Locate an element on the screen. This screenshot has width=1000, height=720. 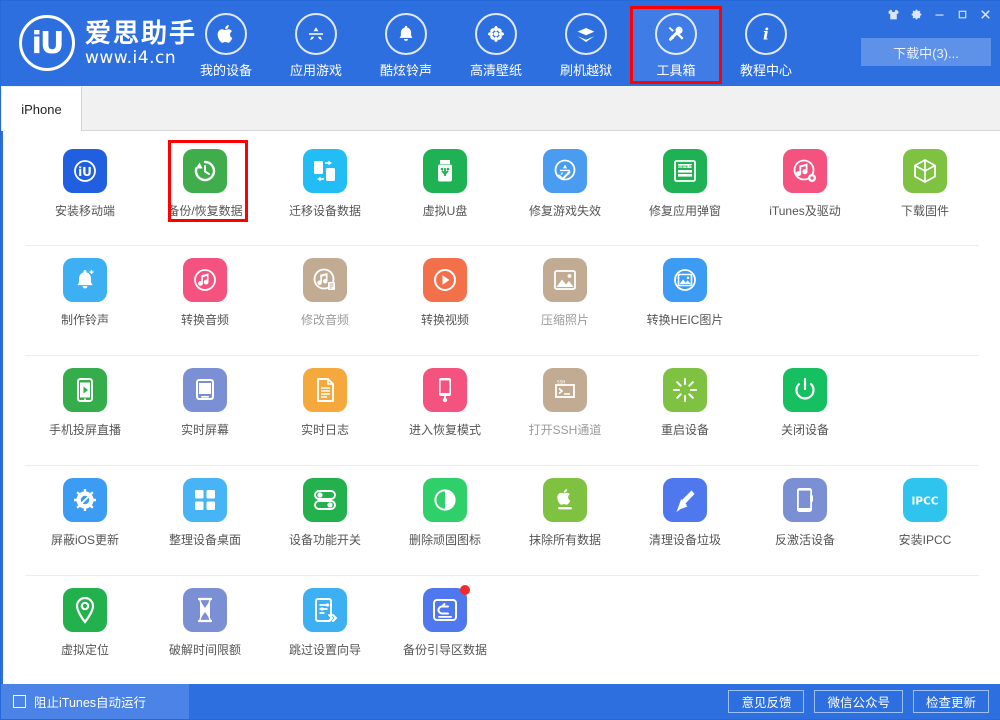
erase-all-icon is located at coordinates (565, 500).